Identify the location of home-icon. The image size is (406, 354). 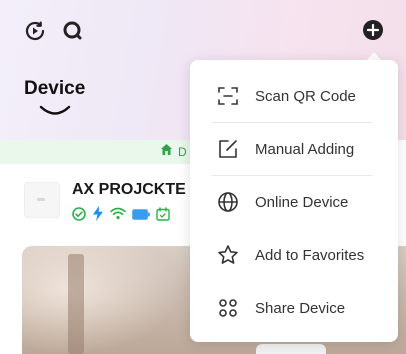
(166, 152).